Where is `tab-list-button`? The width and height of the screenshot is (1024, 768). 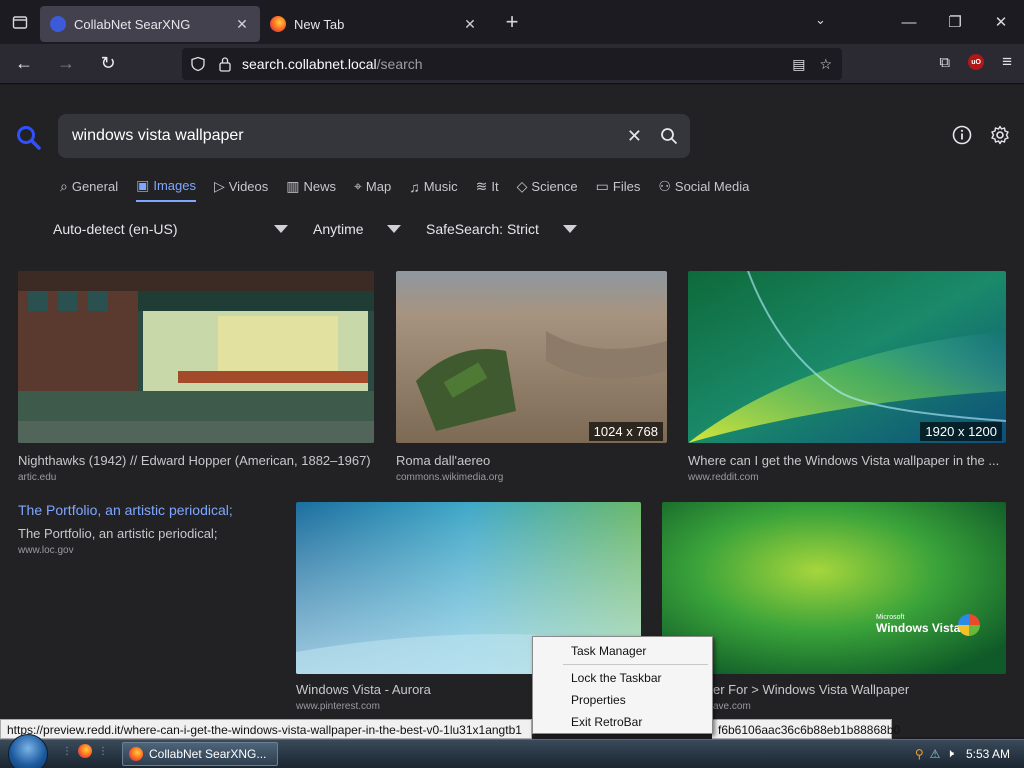
tab-list-button is located at coordinates (20, 22).